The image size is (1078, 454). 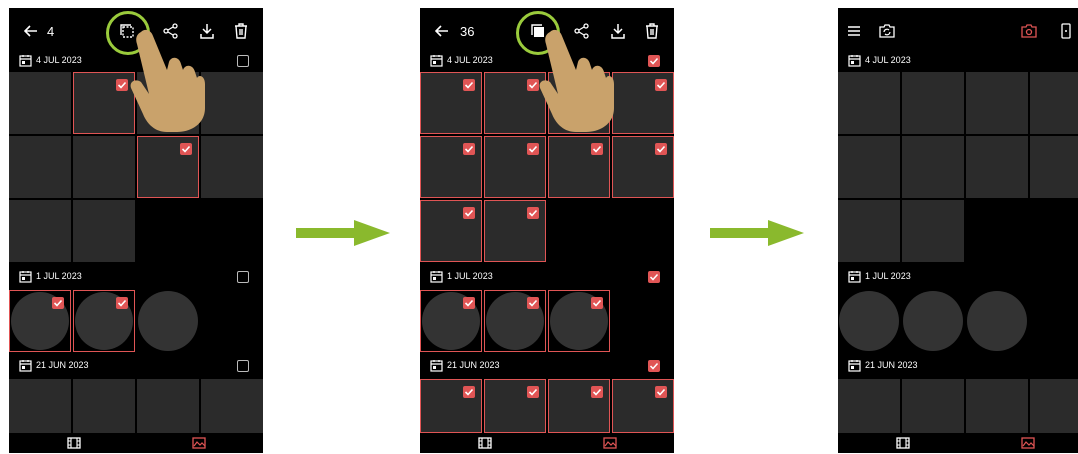 I want to click on menu-button, so click(x=854, y=31).